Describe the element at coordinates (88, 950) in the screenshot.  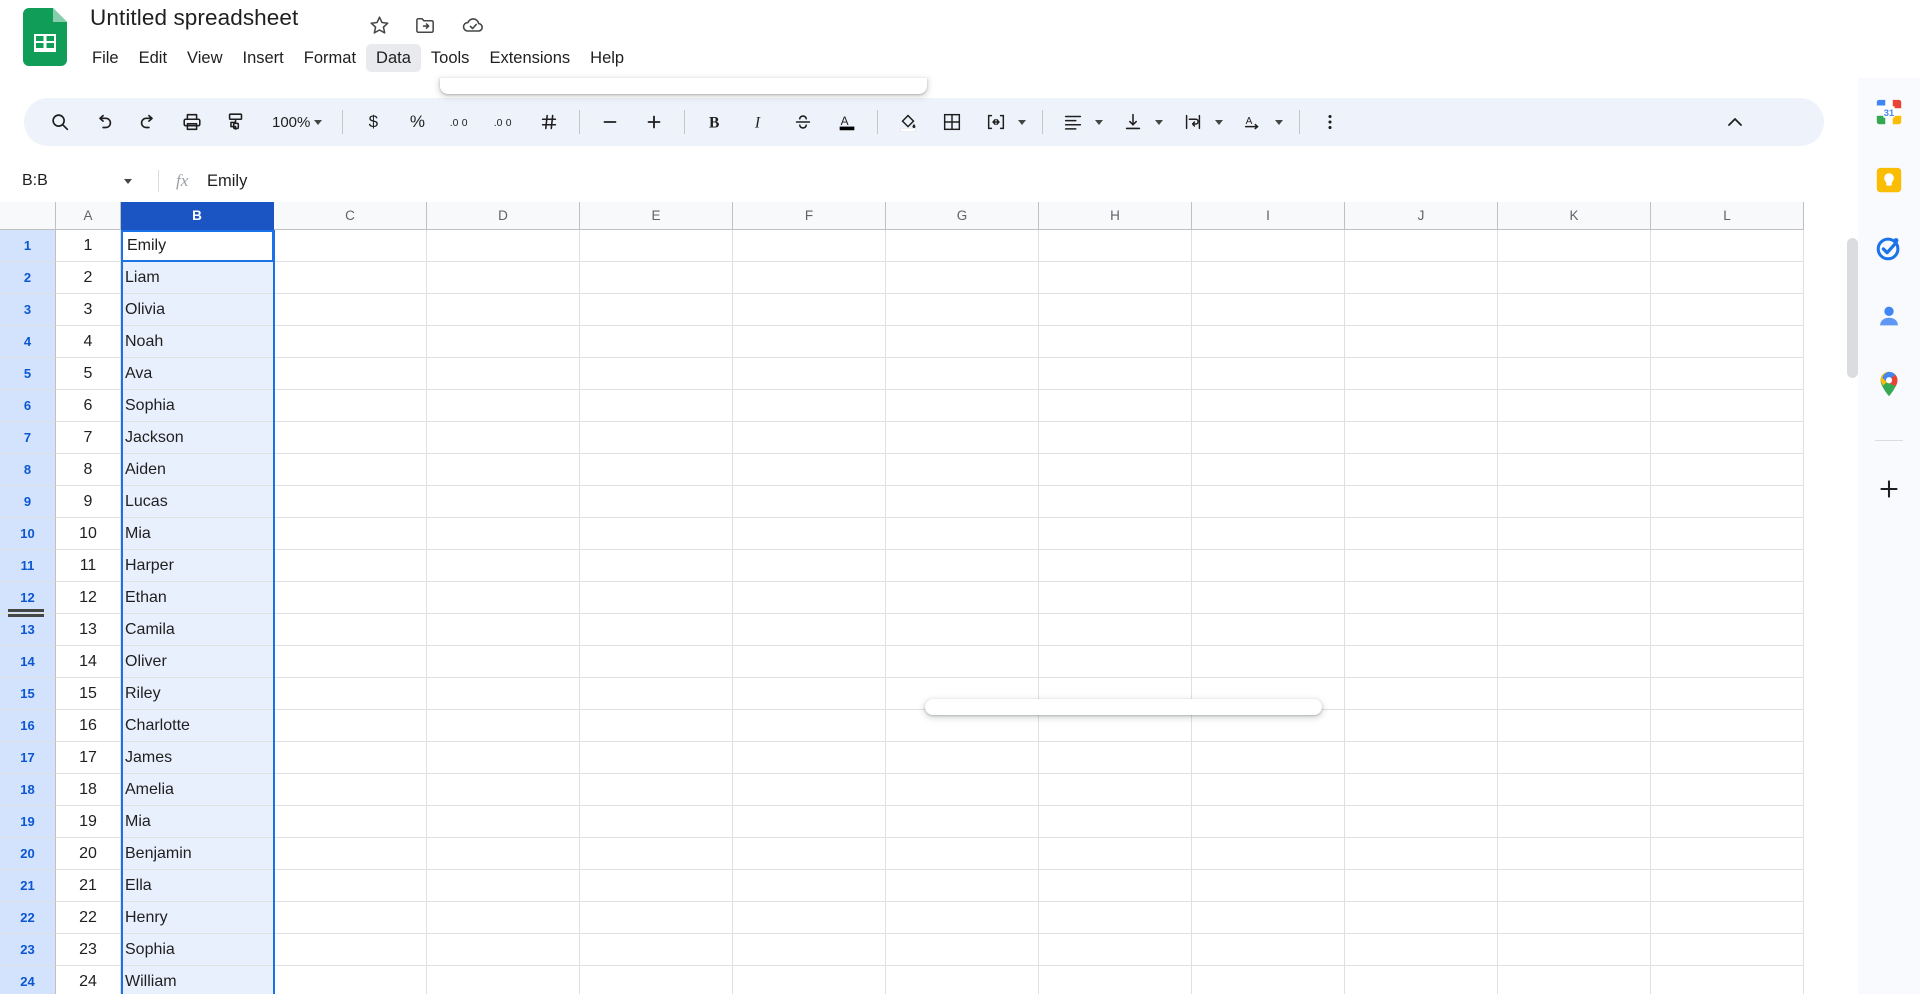
I see `cell-a23: 23` at that location.